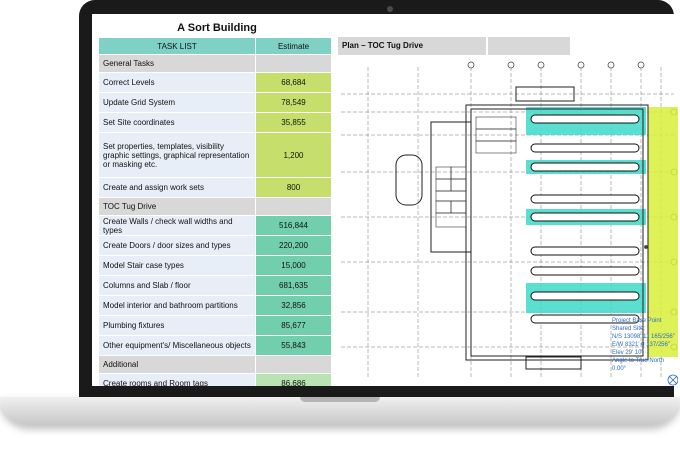 Image resolution: width=680 pixels, height=450 pixels. I want to click on base-point-title: Project Base Point, so click(637, 321).